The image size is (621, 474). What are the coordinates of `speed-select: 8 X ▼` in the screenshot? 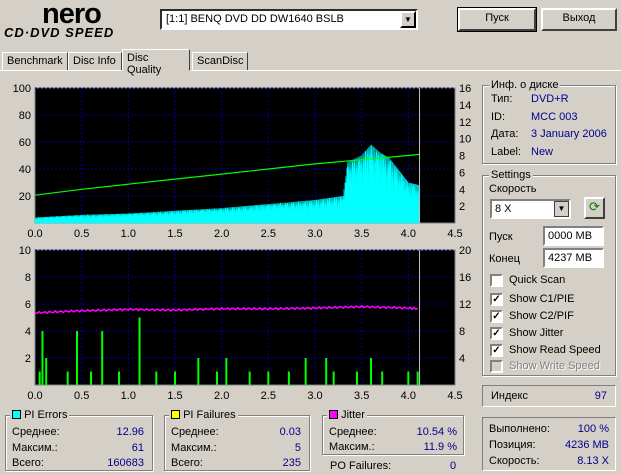 It's located at (530, 209).